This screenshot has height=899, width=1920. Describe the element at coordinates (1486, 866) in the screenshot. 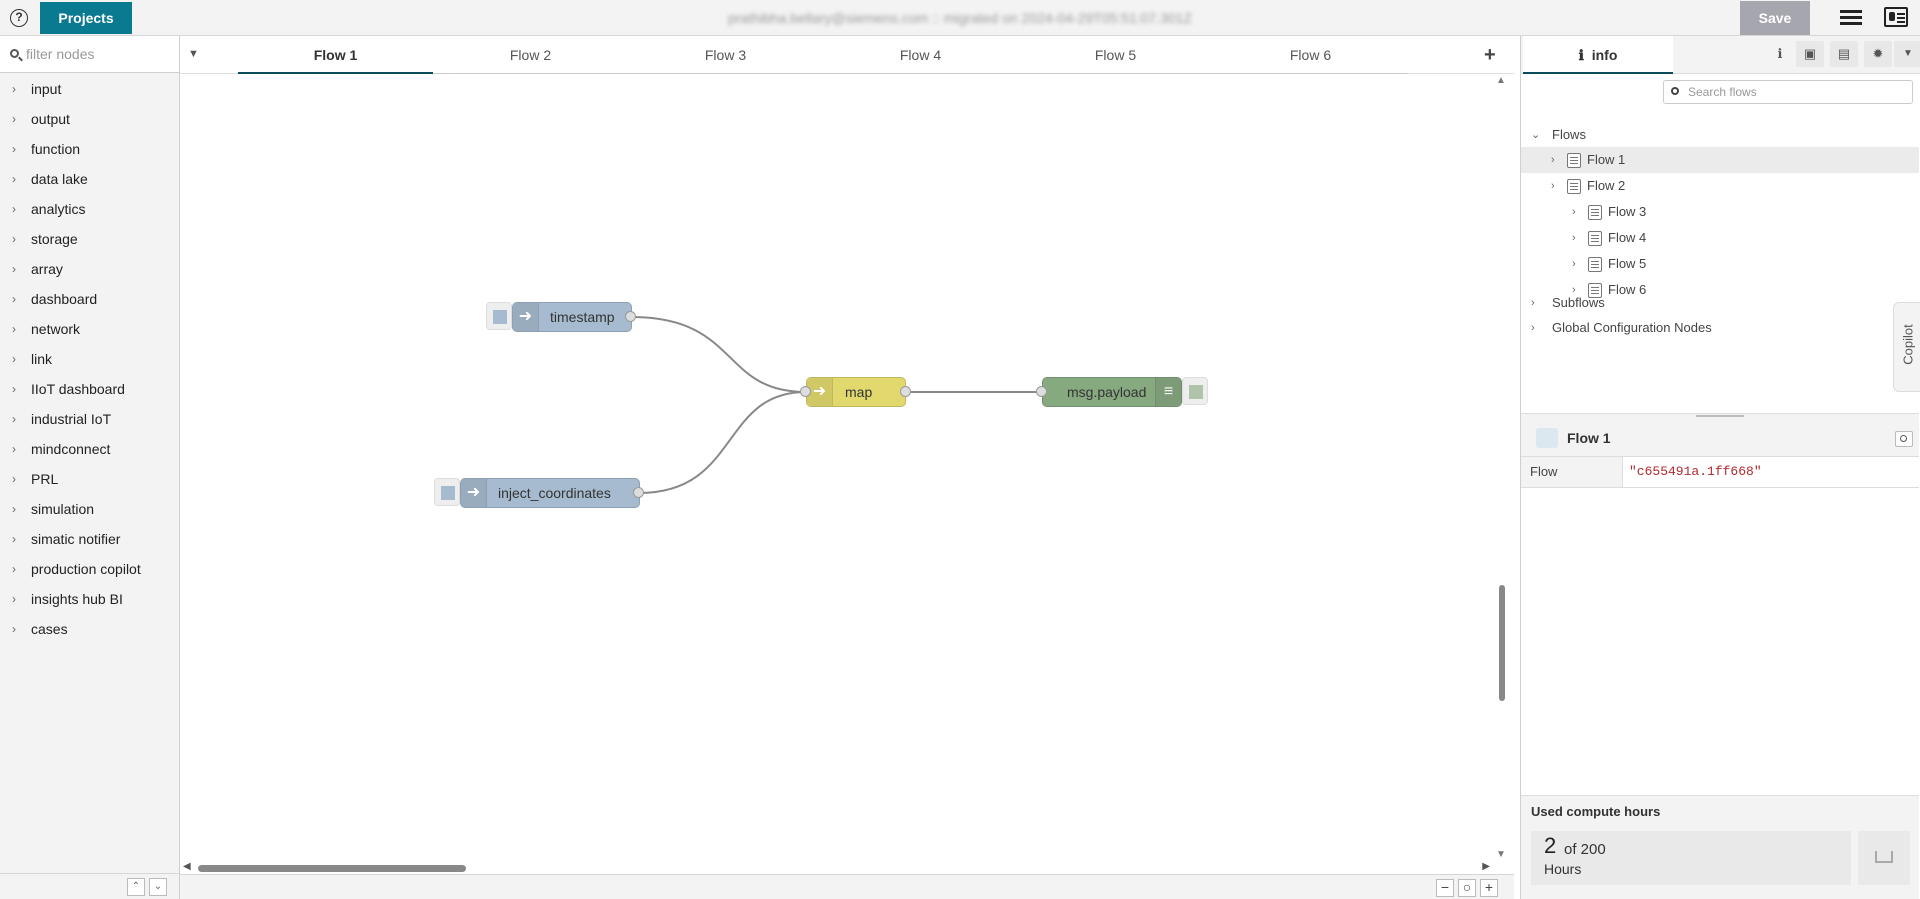

I see `scroll-right-icon: ▶` at that location.